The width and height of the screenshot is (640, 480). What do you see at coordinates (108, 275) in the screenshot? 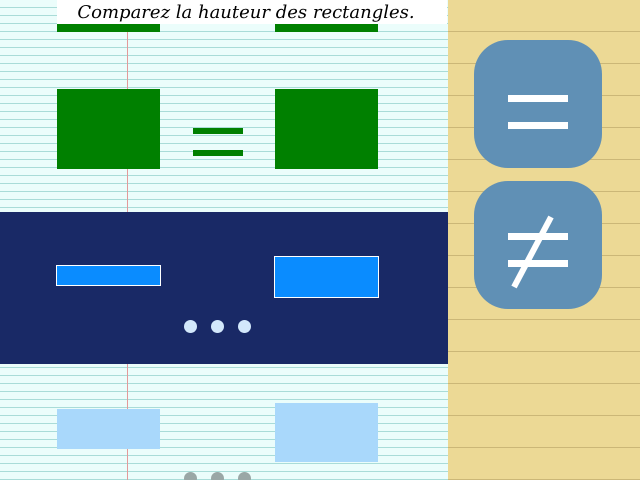
I see `current-left-rectangle` at bounding box center [108, 275].